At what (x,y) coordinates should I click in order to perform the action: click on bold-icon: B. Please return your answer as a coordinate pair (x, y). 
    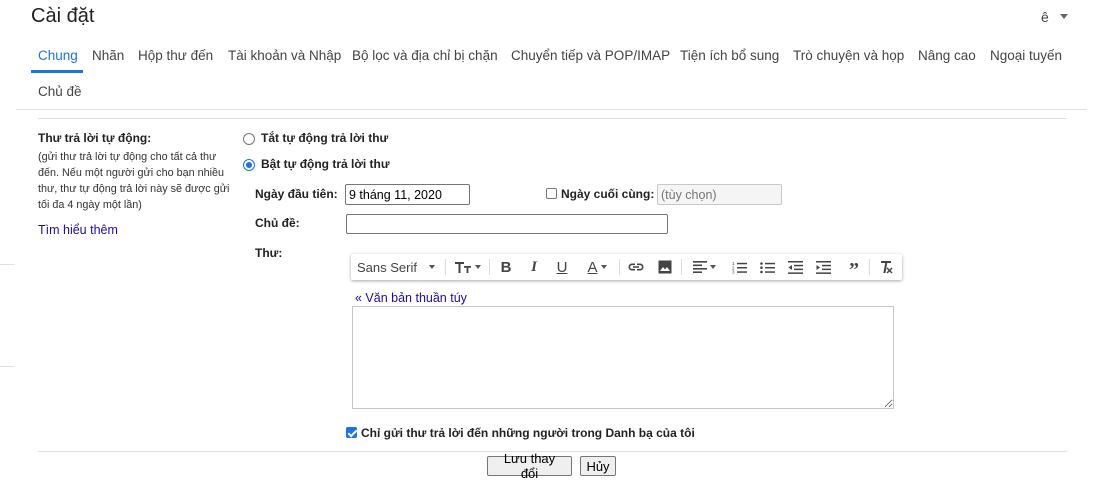
    Looking at the image, I should click on (506, 267).